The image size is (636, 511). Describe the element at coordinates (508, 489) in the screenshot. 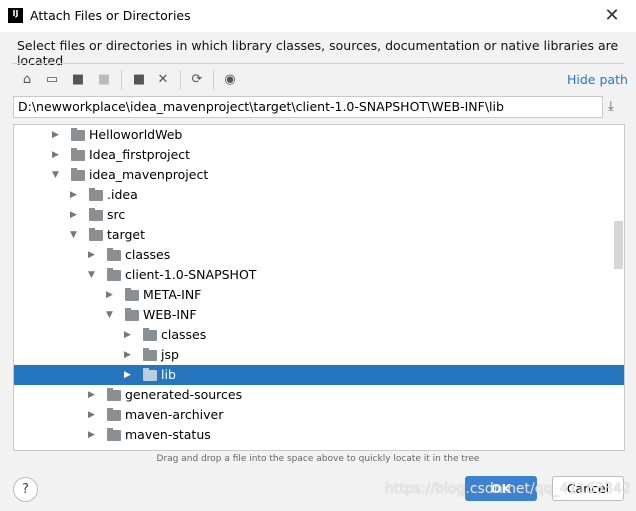

I see `watermark: https://blog.csdn.net/qq_41163342` at that location.